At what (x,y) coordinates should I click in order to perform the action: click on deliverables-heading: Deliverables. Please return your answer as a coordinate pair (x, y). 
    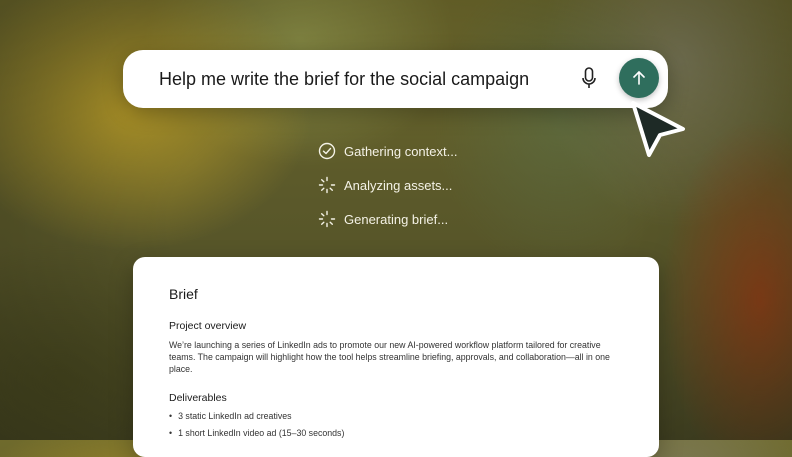
    Looking at the image, I should click on (198, 398).